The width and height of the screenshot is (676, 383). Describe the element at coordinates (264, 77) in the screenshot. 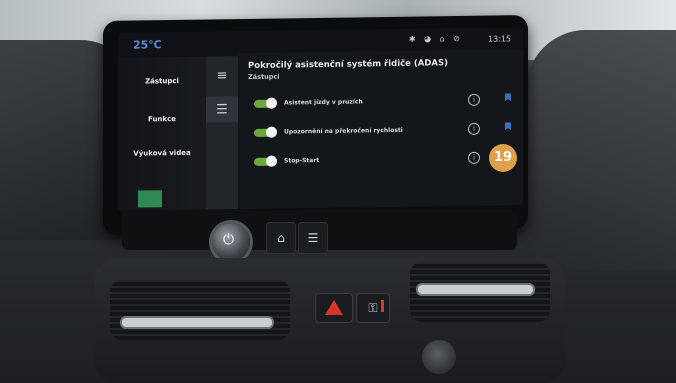

I see `section-subtitle: Zástupci` at that location.